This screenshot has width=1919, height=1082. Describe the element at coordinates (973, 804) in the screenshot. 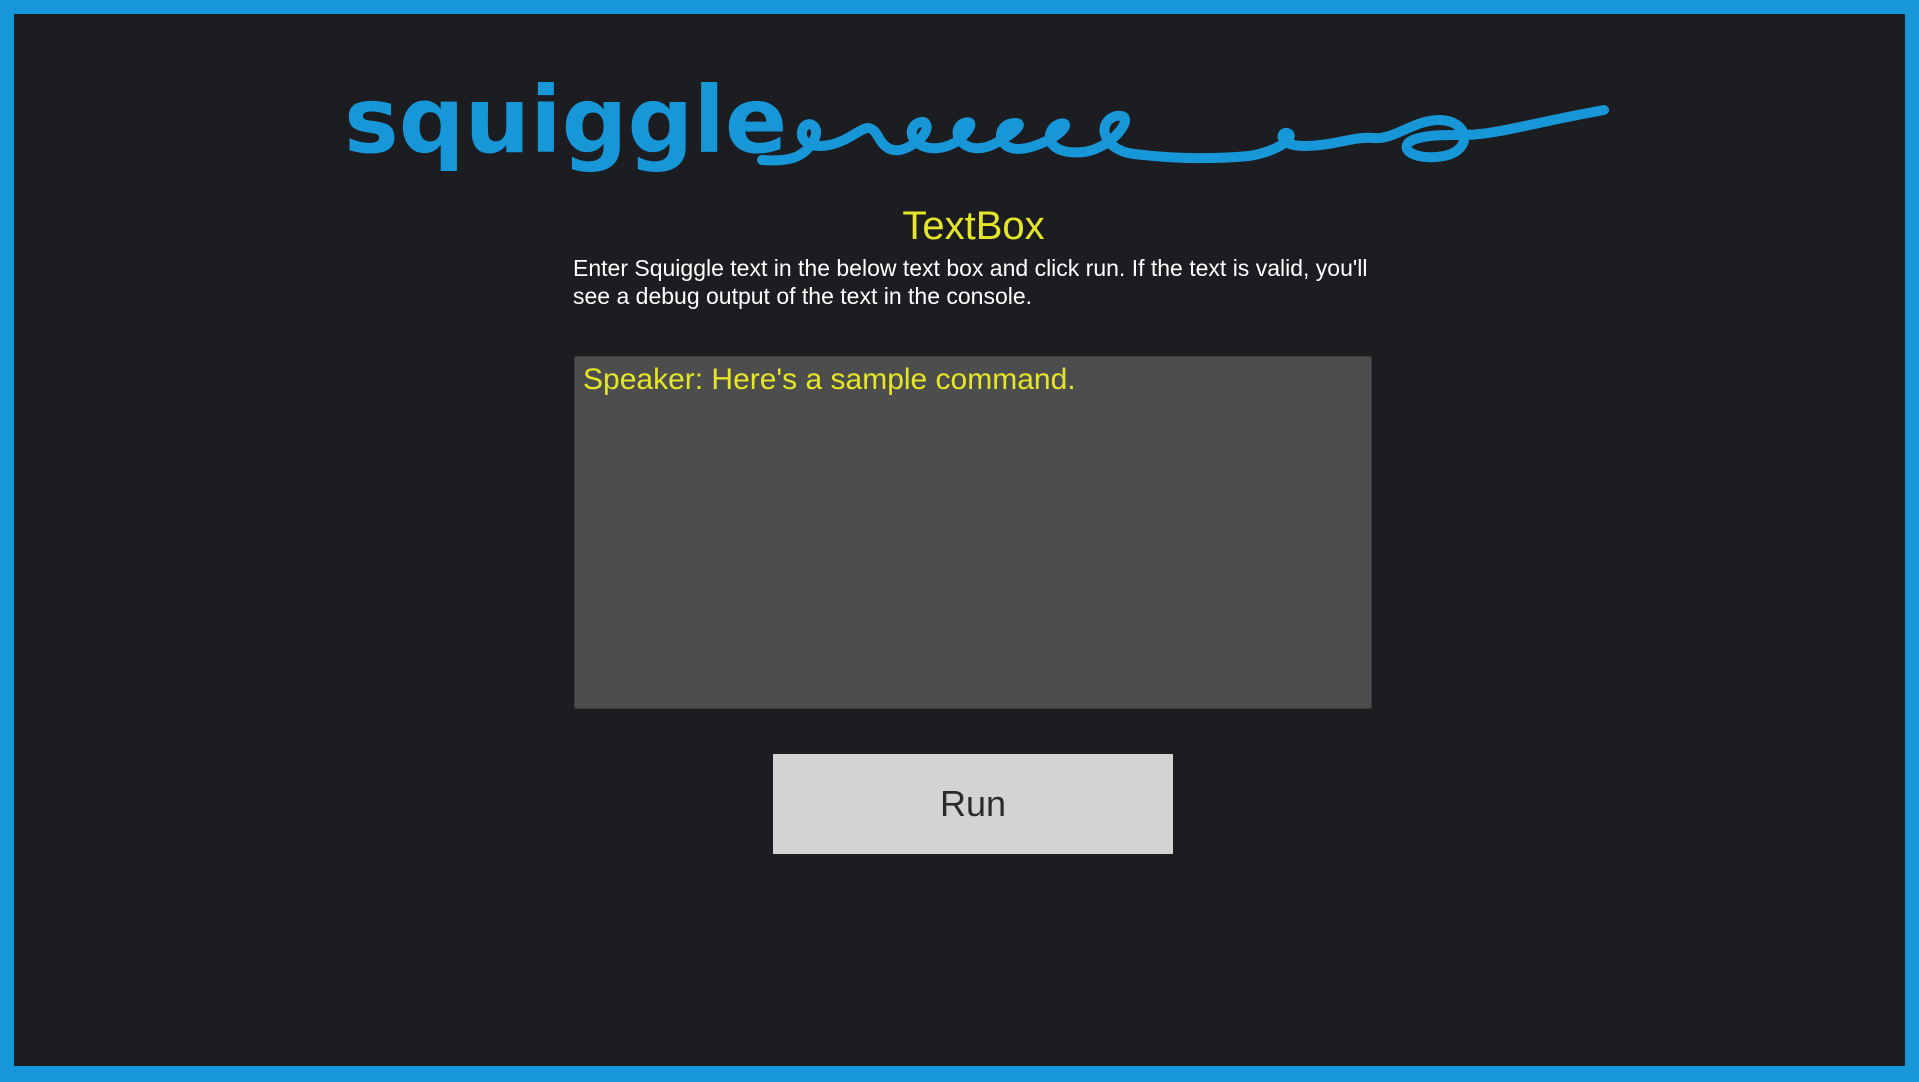

I see `run-button: Run` at that location.